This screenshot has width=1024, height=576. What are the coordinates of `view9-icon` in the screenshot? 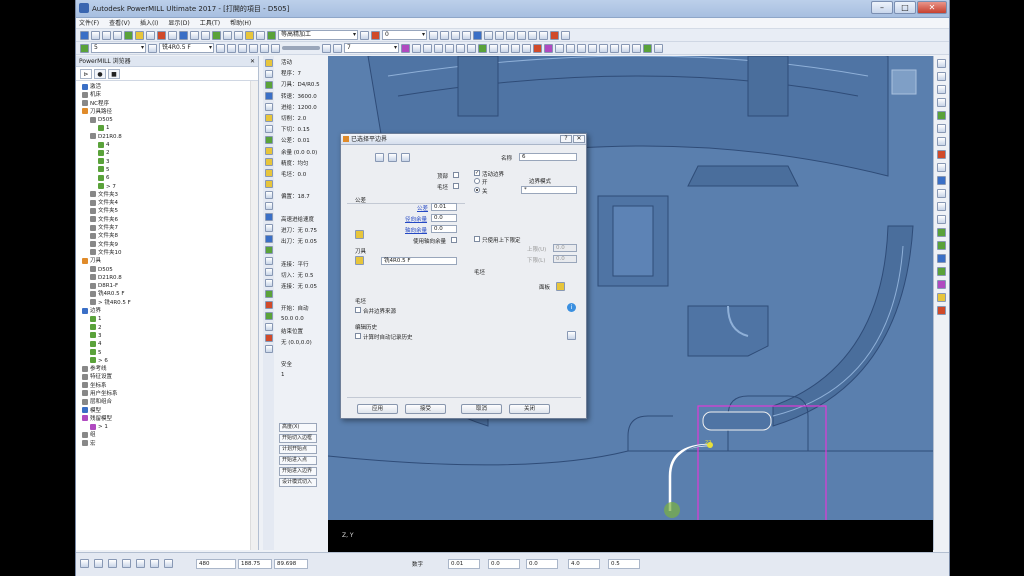 It's located at (515, 48).